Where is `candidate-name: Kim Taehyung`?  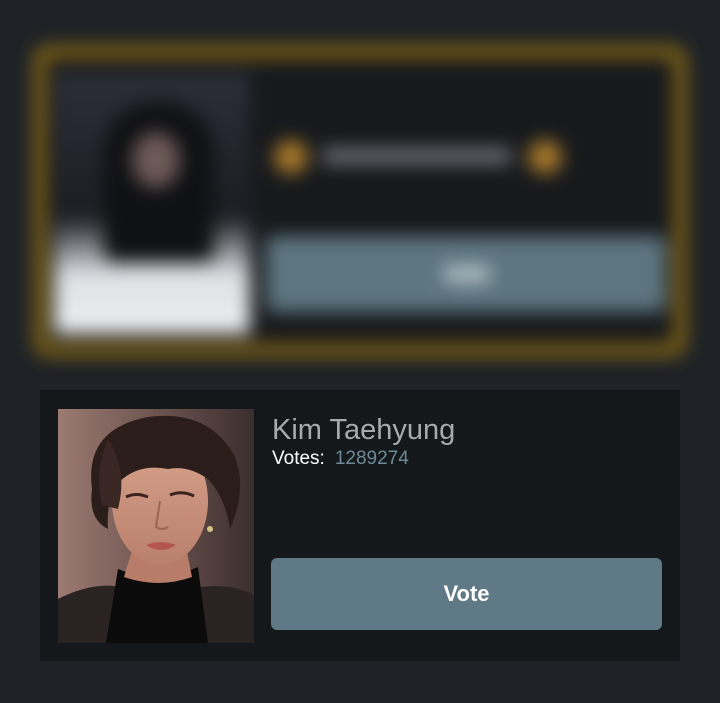
candidate-name: Kim Taehyung is located at coordinates (364, 430).